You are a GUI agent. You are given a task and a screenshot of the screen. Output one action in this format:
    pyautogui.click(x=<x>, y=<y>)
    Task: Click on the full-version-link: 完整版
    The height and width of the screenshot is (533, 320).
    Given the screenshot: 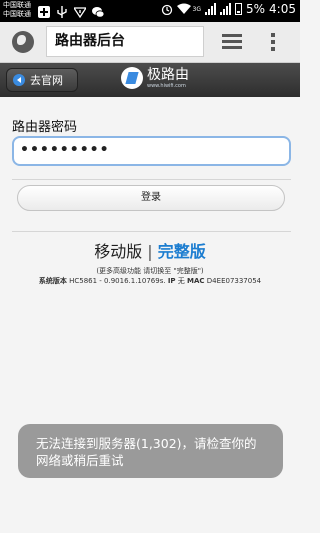 What is the action you would take?
    pyautogui.click(x=182, y=251)
    